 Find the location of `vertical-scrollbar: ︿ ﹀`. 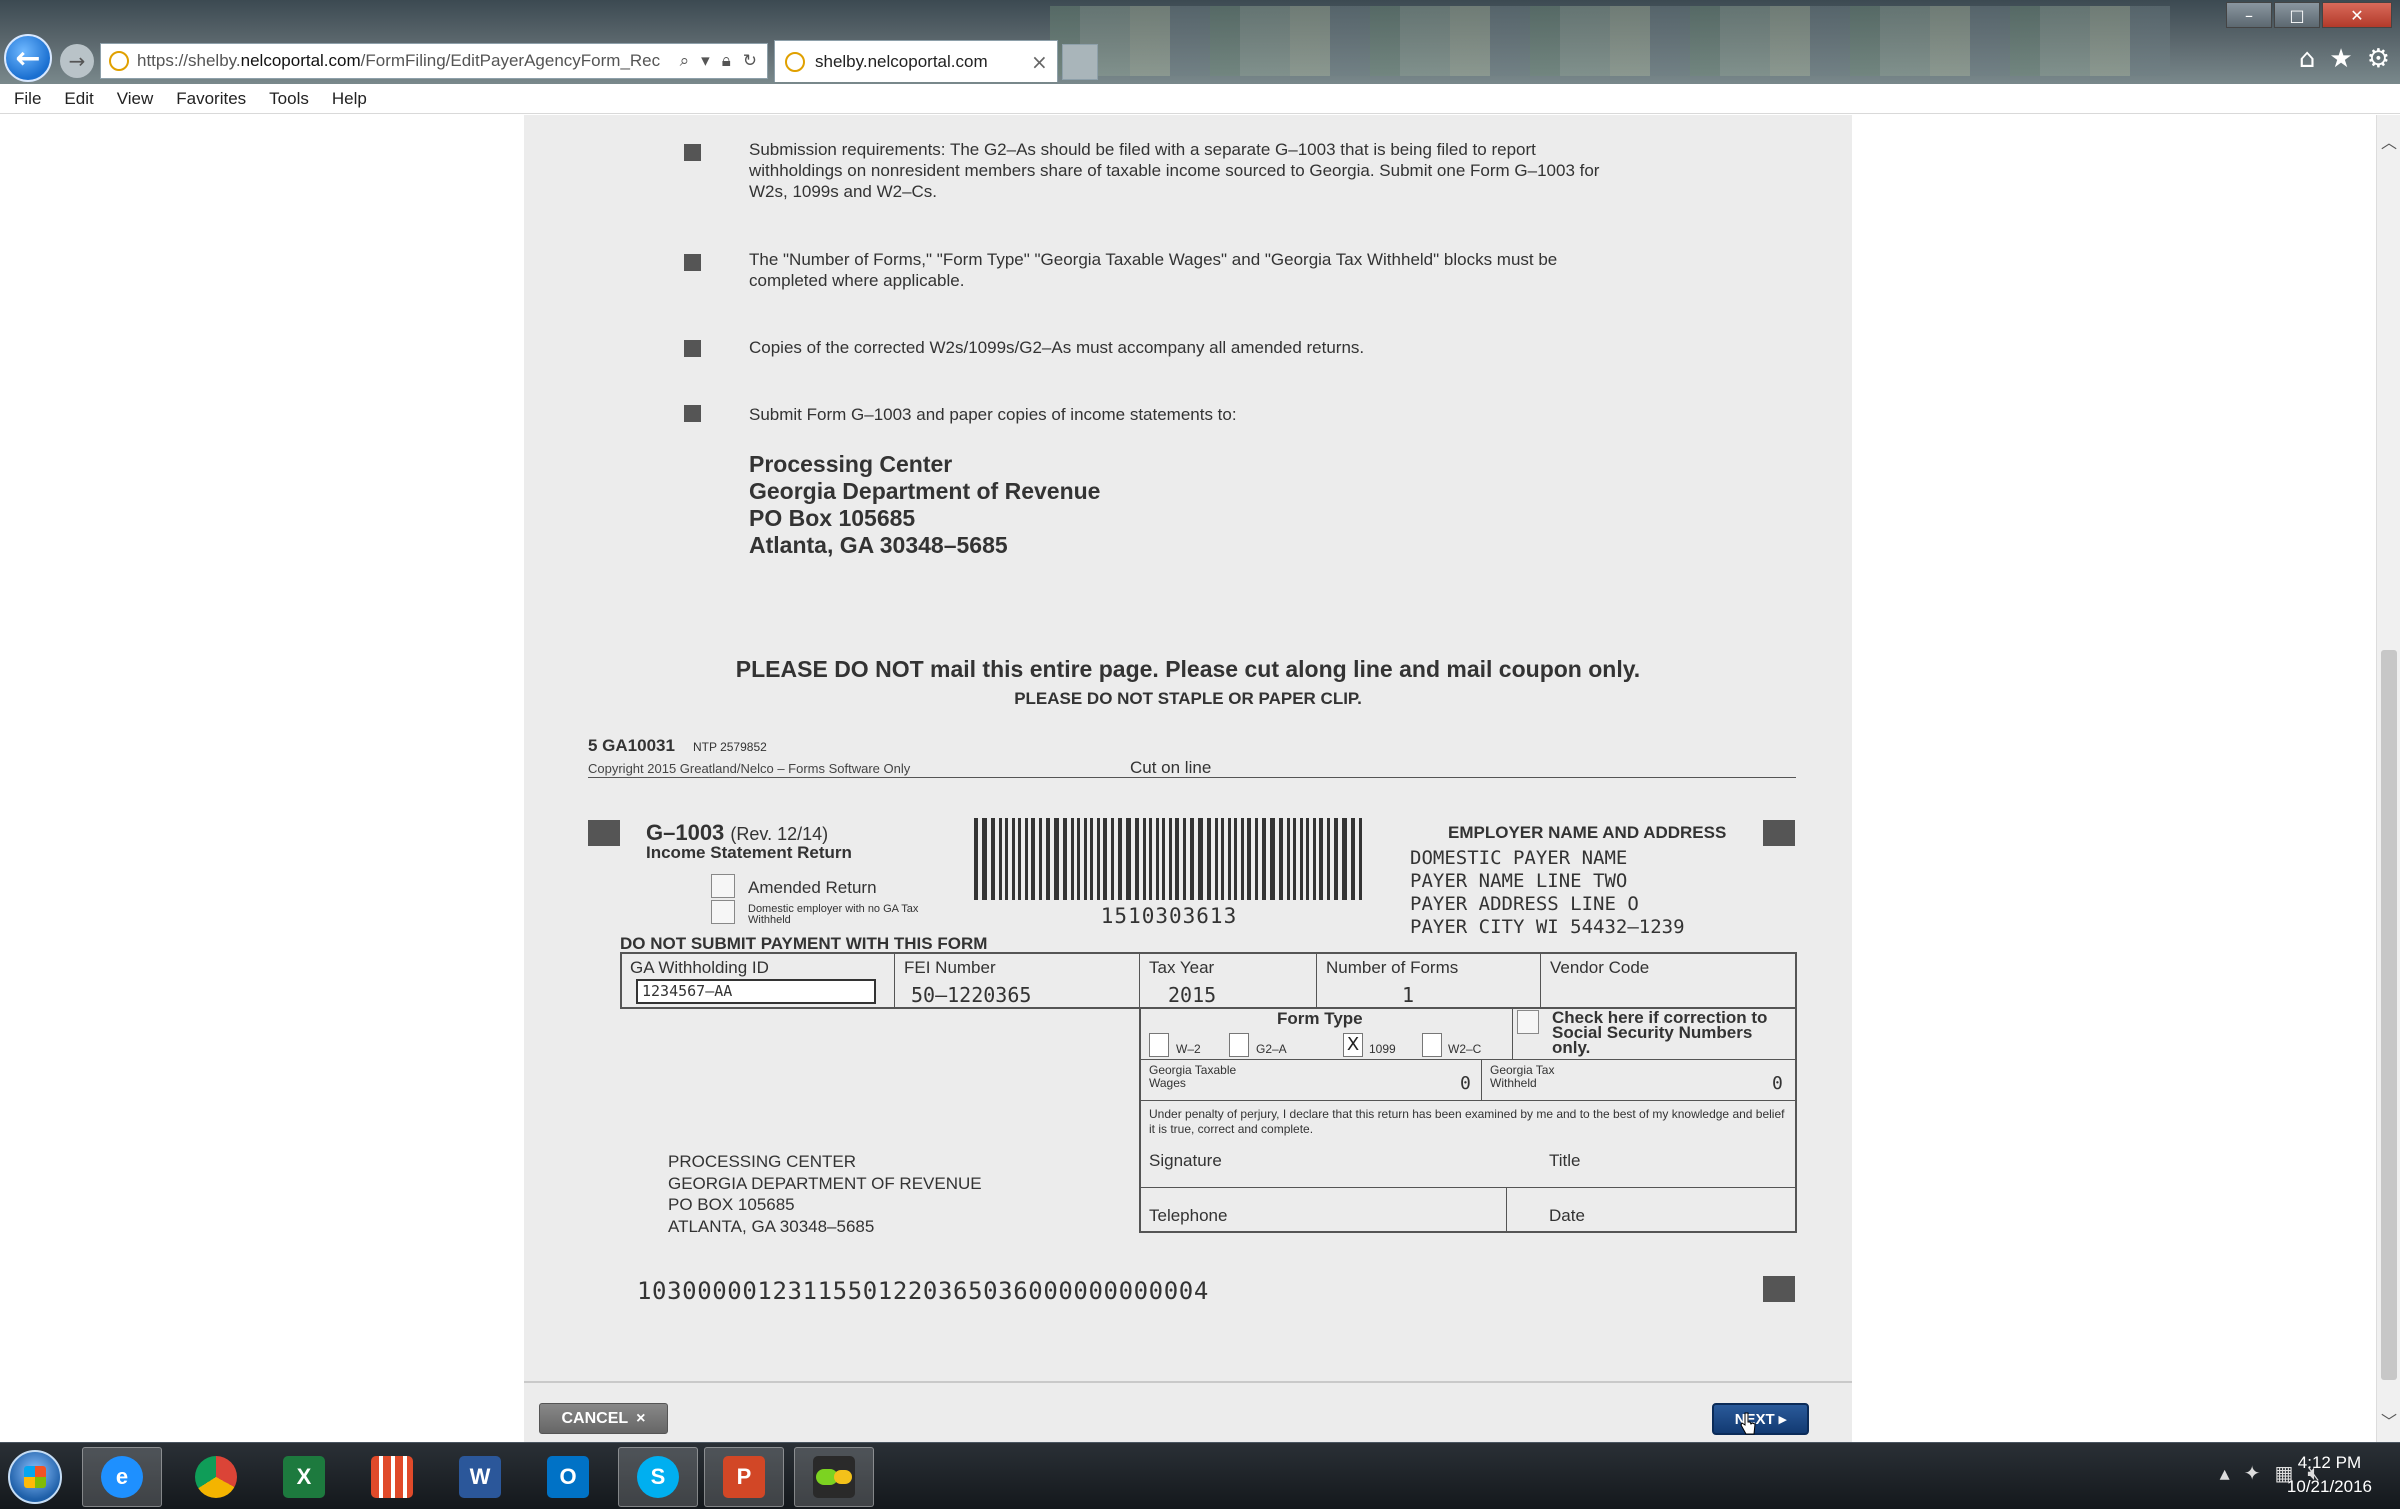

vertical-scrollbar: ︿ ﹀ is located at coordinates (2388, 778).